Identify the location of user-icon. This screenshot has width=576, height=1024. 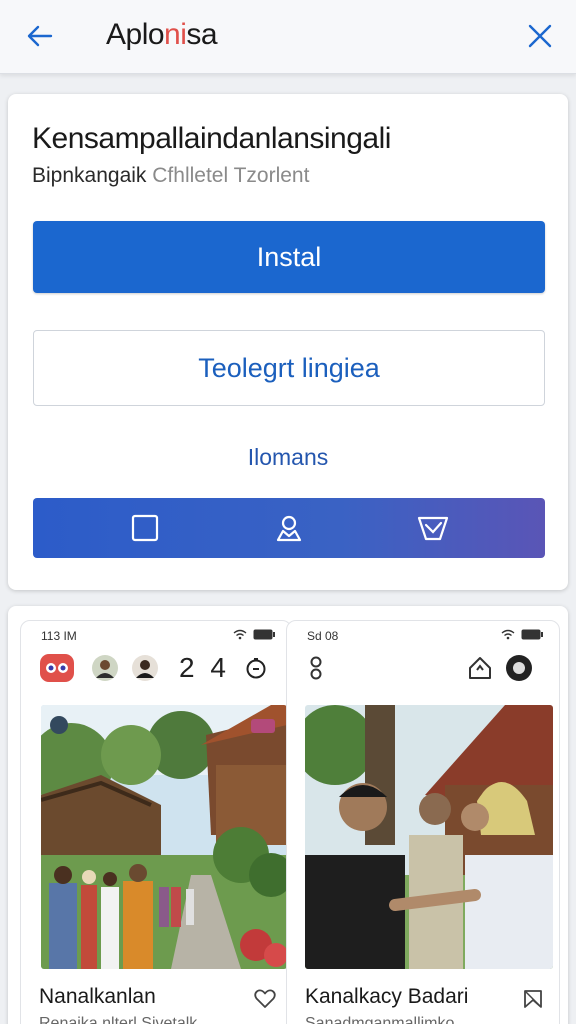
(289, 528).